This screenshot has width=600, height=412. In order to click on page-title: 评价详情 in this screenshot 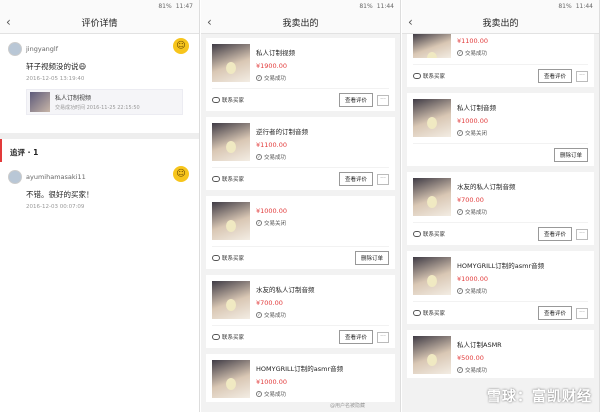, I will do `click(99, 24)`.